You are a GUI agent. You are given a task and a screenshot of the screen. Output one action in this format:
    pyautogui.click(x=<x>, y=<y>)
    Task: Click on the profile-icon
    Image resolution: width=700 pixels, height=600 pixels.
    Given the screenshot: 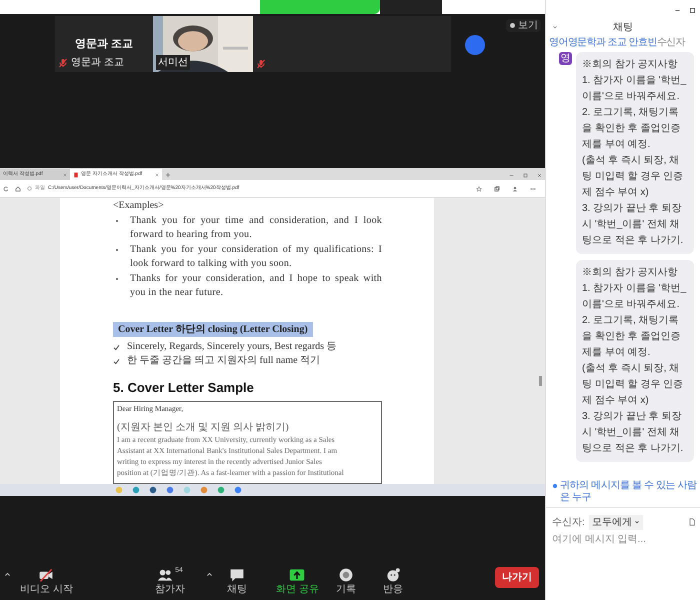 What is the action you would take?
    pyautogui.click(x=515, y=189)
    